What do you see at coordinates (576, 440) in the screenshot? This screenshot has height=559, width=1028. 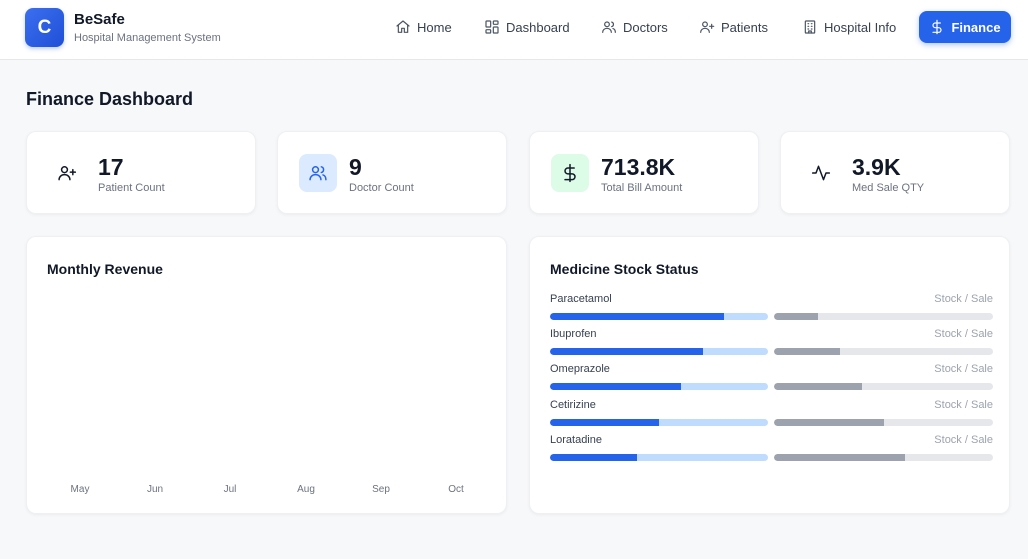 I see `medicine-name: Loratadine` at bounding box center [576, 440].